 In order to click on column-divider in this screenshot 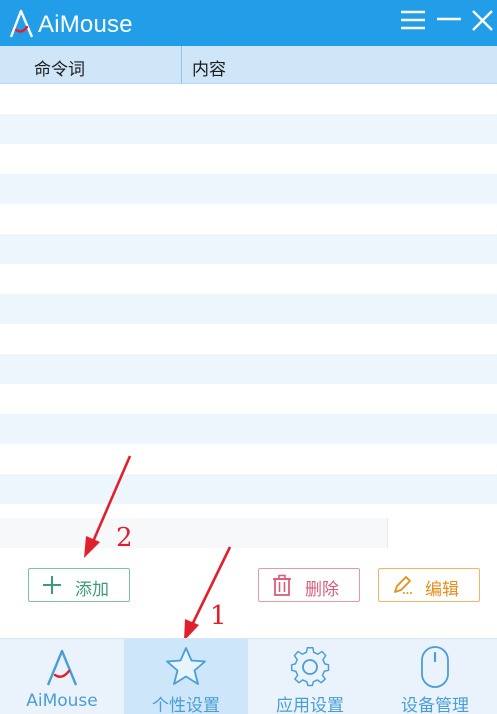, I will do `click(181, 64)`.